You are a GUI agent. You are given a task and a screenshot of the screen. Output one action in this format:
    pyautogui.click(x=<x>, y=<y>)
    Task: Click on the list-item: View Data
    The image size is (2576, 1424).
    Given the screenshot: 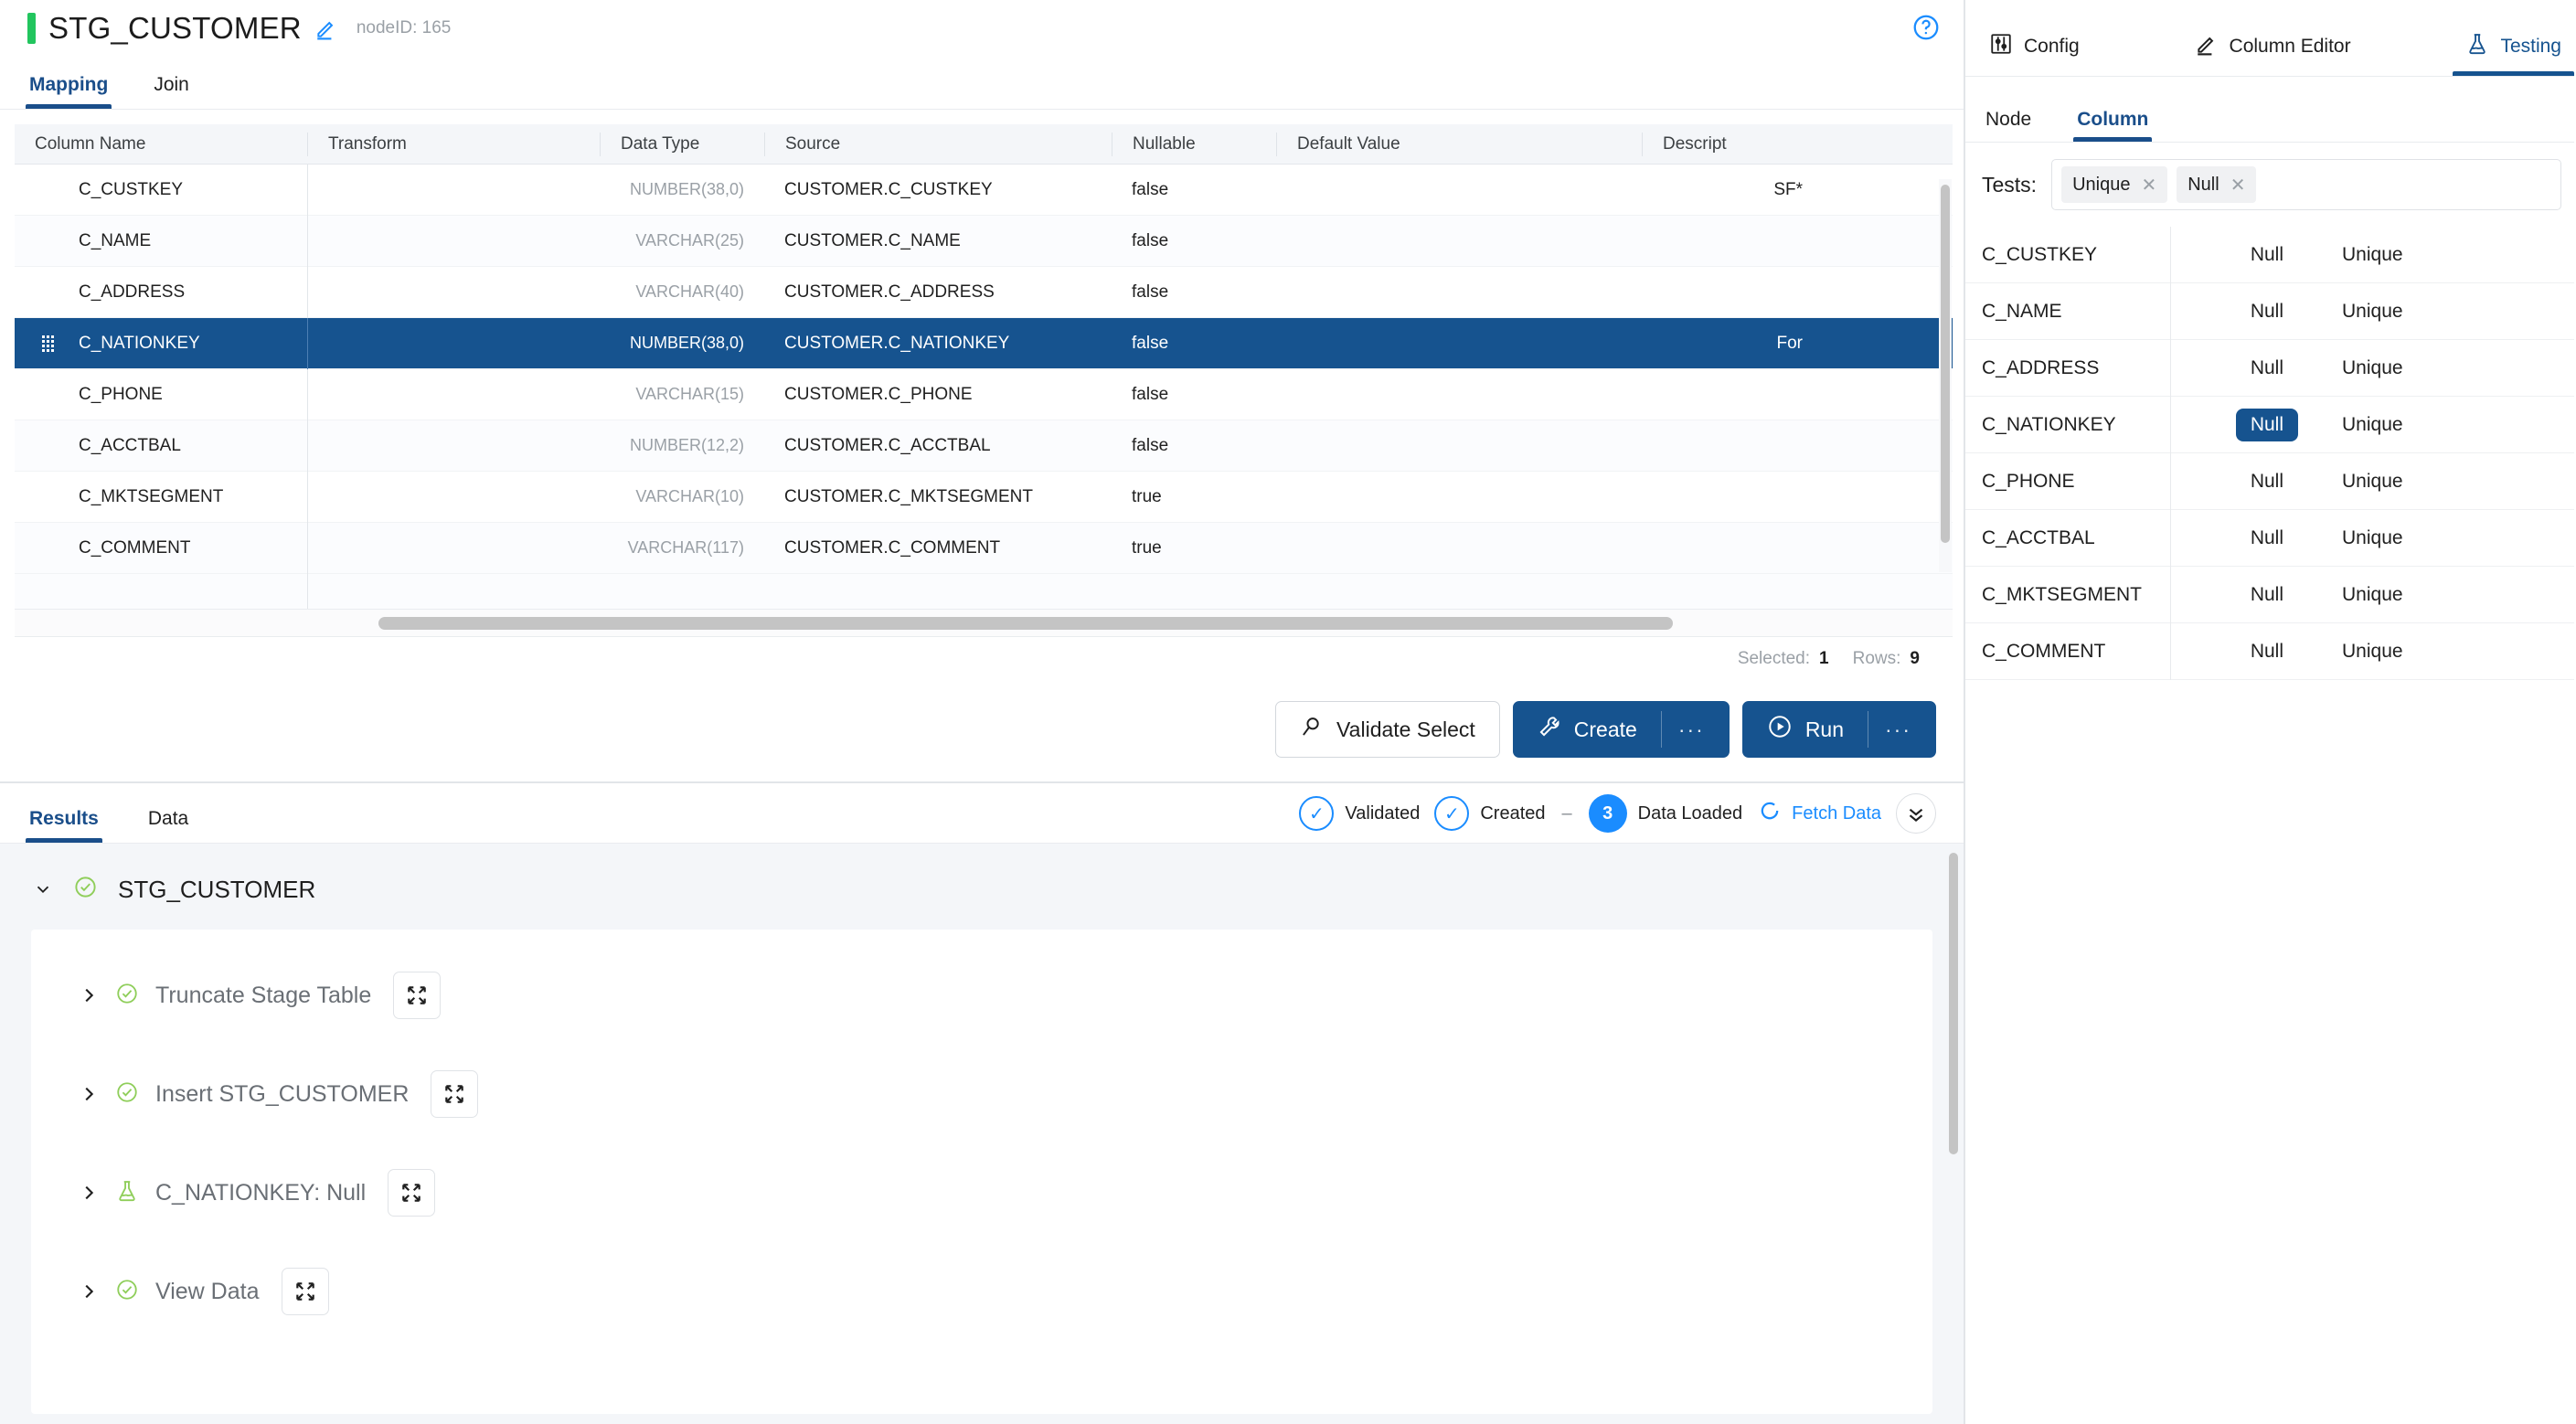 What is the action you would take?
    pyautogui.click(x=982, y=1291)
    